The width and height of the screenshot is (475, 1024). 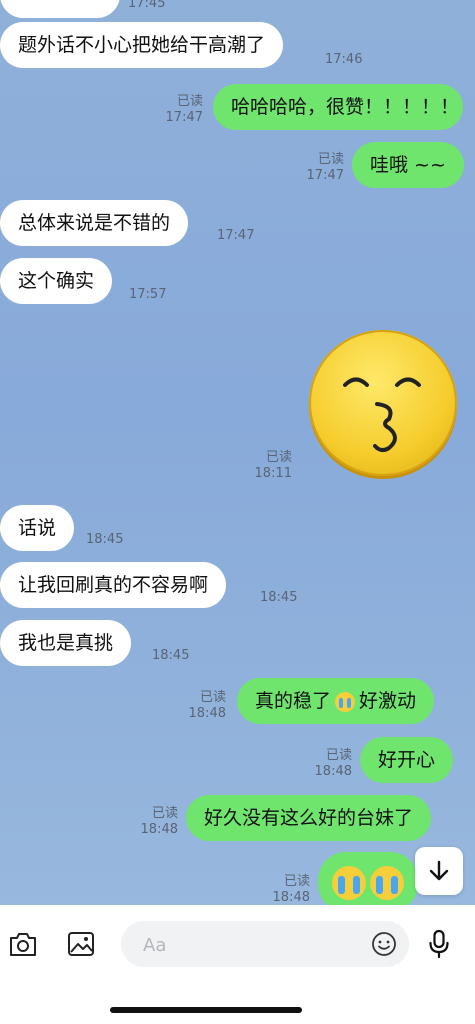 I want to click on message-bubble-incoming: 我也是真挑, so click(x=66, y=643).